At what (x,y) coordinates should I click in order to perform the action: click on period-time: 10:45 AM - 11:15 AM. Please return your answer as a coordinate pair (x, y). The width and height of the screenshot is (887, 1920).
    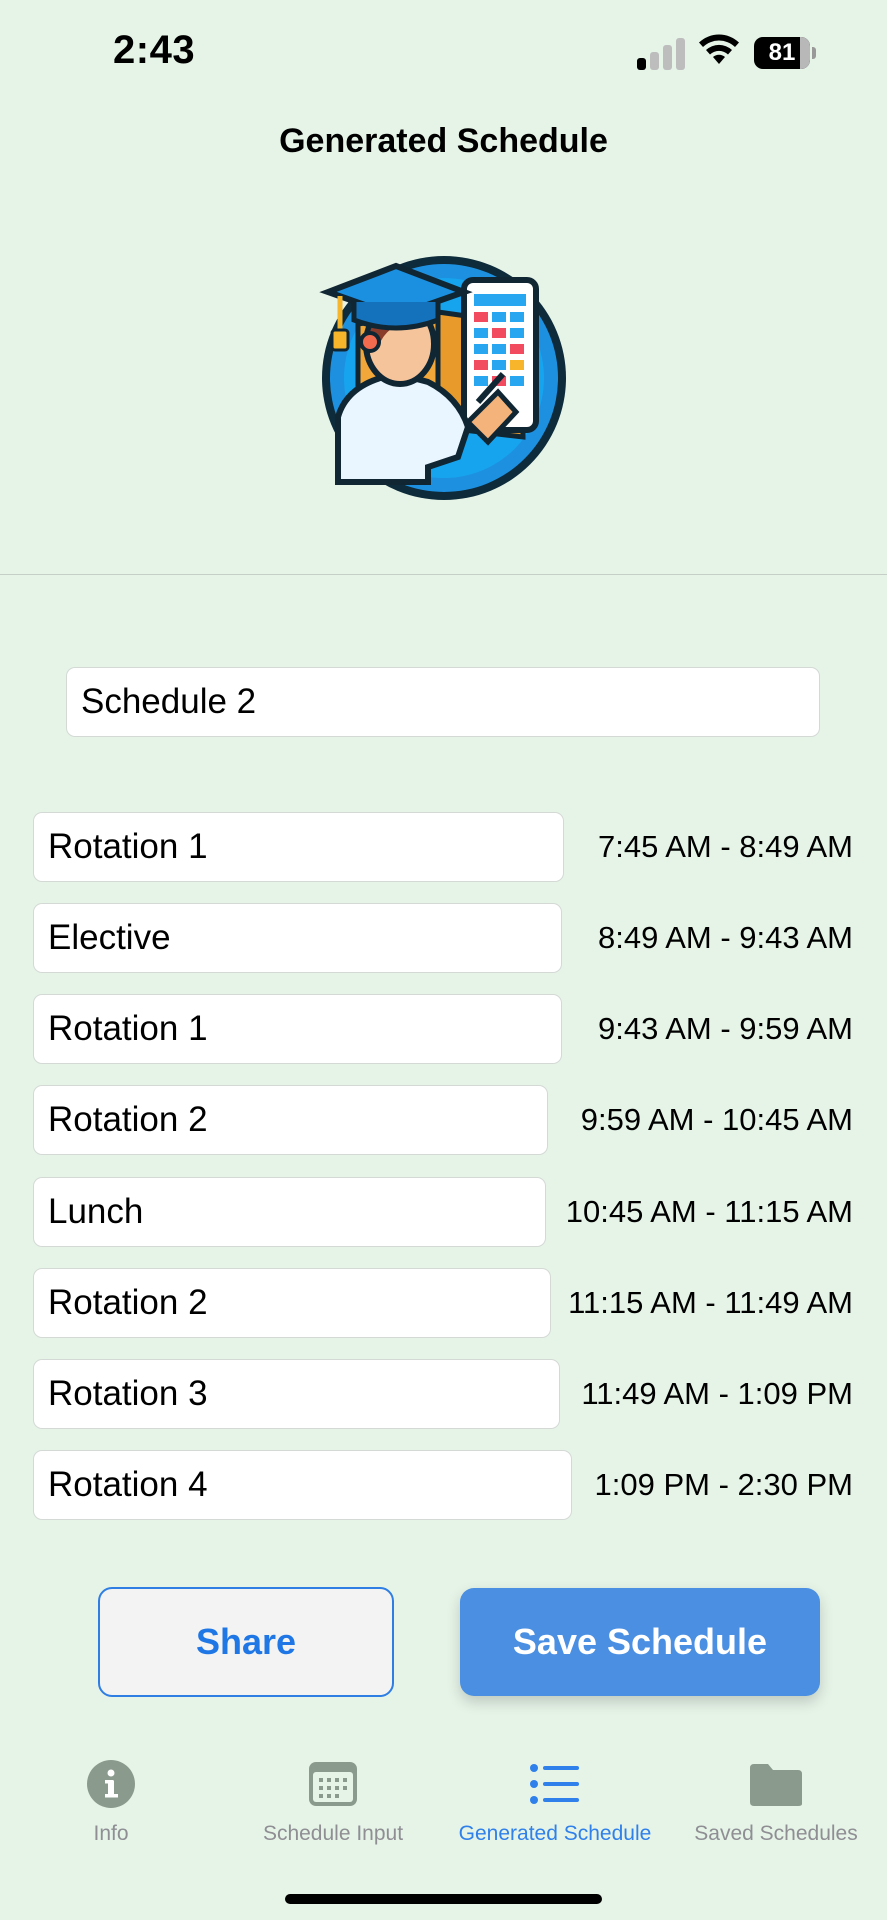
    Looking at the image, I should click on (709, 1211).